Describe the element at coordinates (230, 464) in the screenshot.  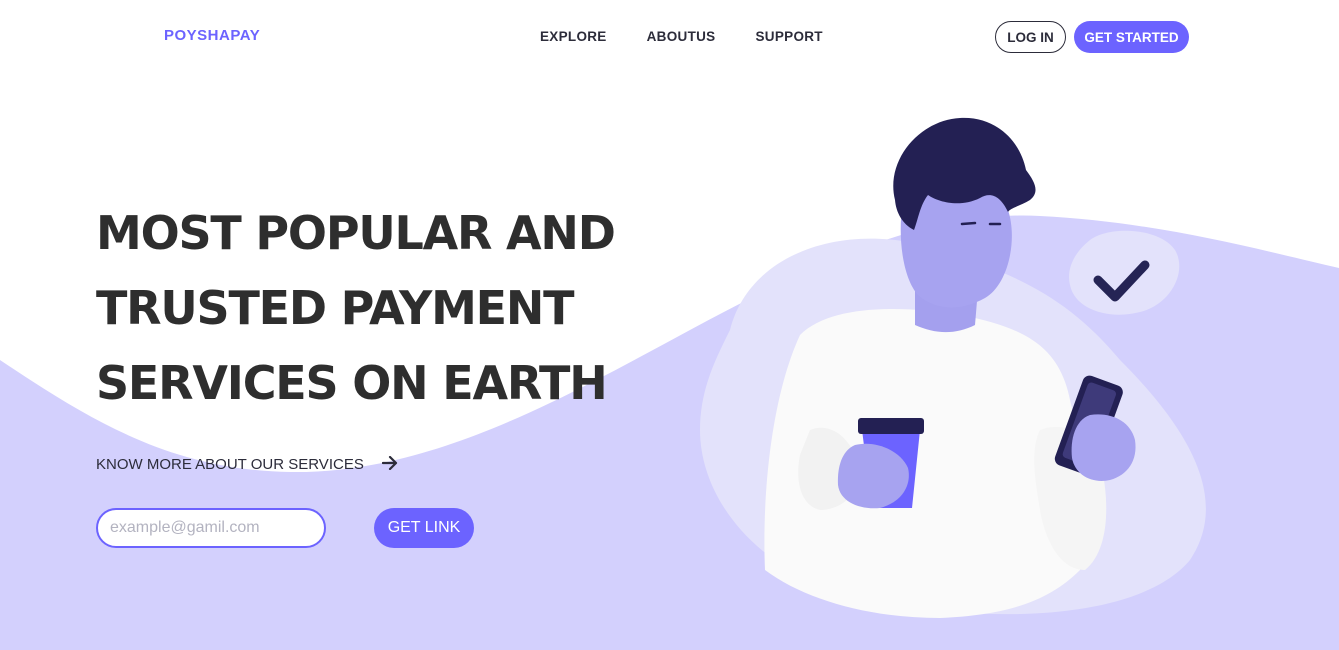
I see `know-more-label: KNOW MORE ABOUT OUR SERVICES` at that location.